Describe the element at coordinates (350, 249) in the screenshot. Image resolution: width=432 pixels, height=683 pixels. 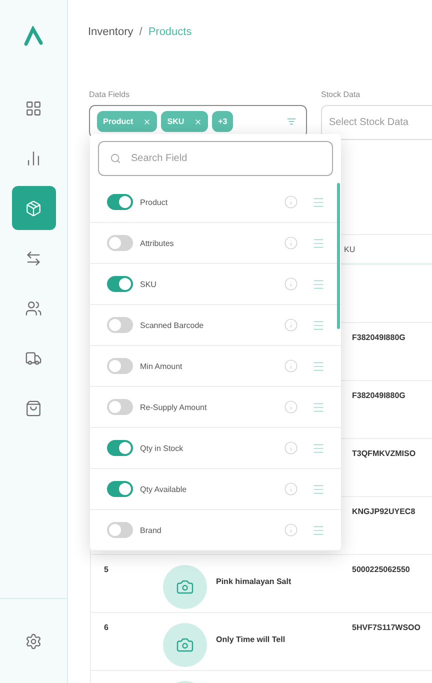
I see `column-header: KU` at that location.